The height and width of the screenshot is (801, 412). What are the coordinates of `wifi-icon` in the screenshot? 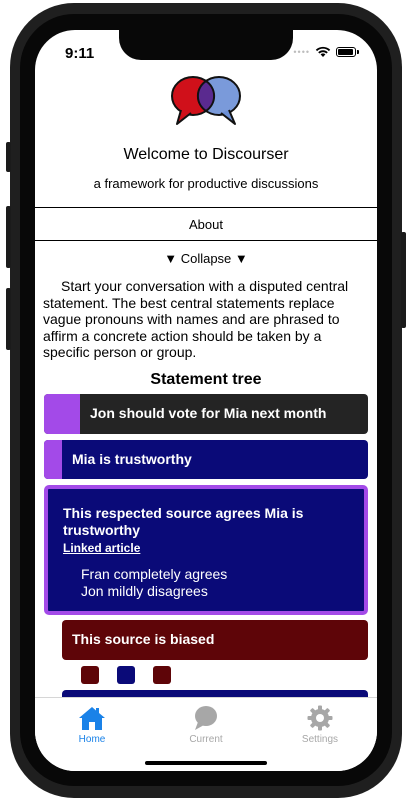 It's located at (323, 51).